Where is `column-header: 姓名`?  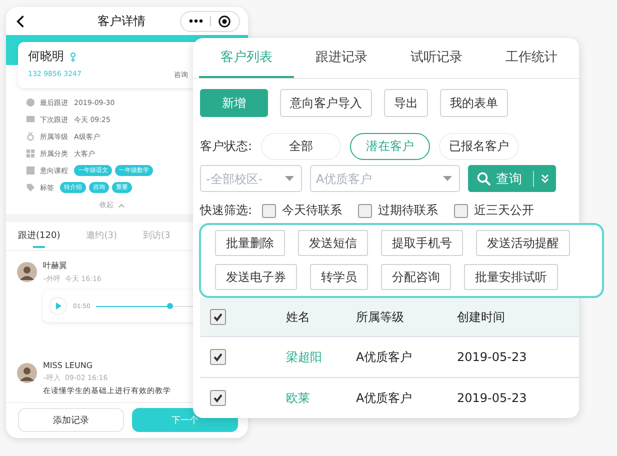
column-header: 姓名 is located at coordinates (298, 317).